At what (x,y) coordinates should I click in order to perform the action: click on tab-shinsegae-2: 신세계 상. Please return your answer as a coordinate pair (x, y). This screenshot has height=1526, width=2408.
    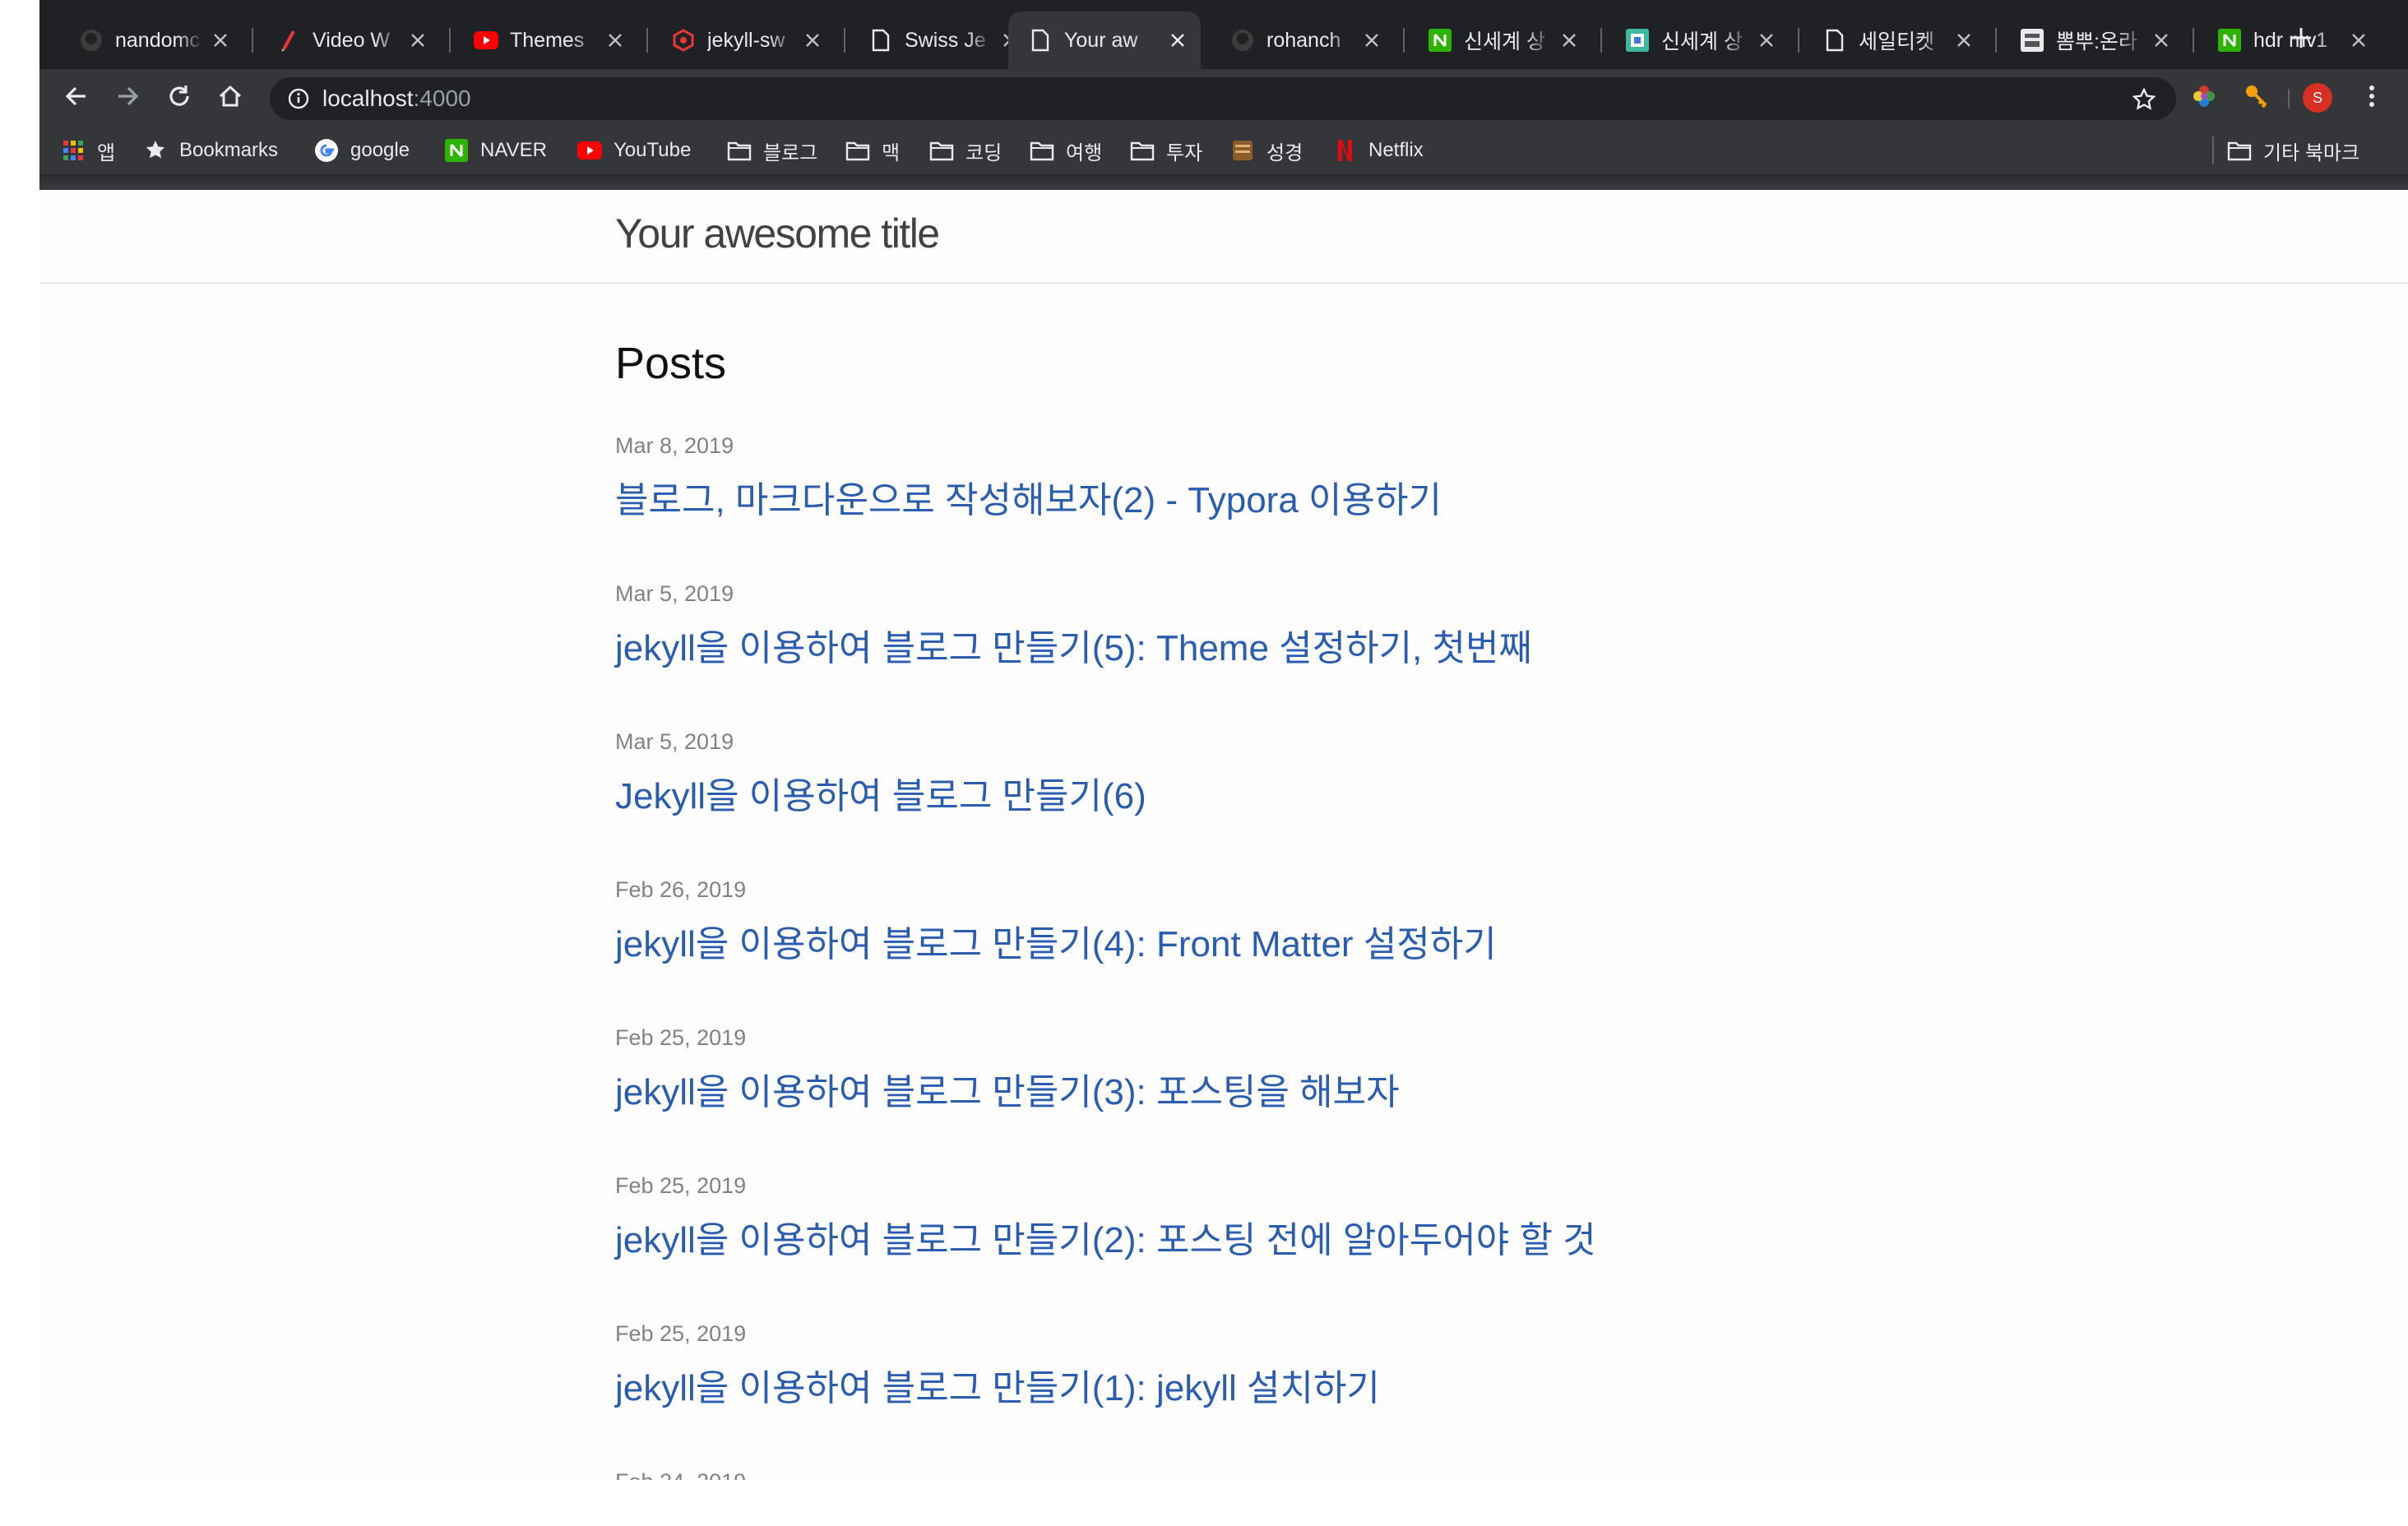
    Looking at the image, I should click on (1697, 40).